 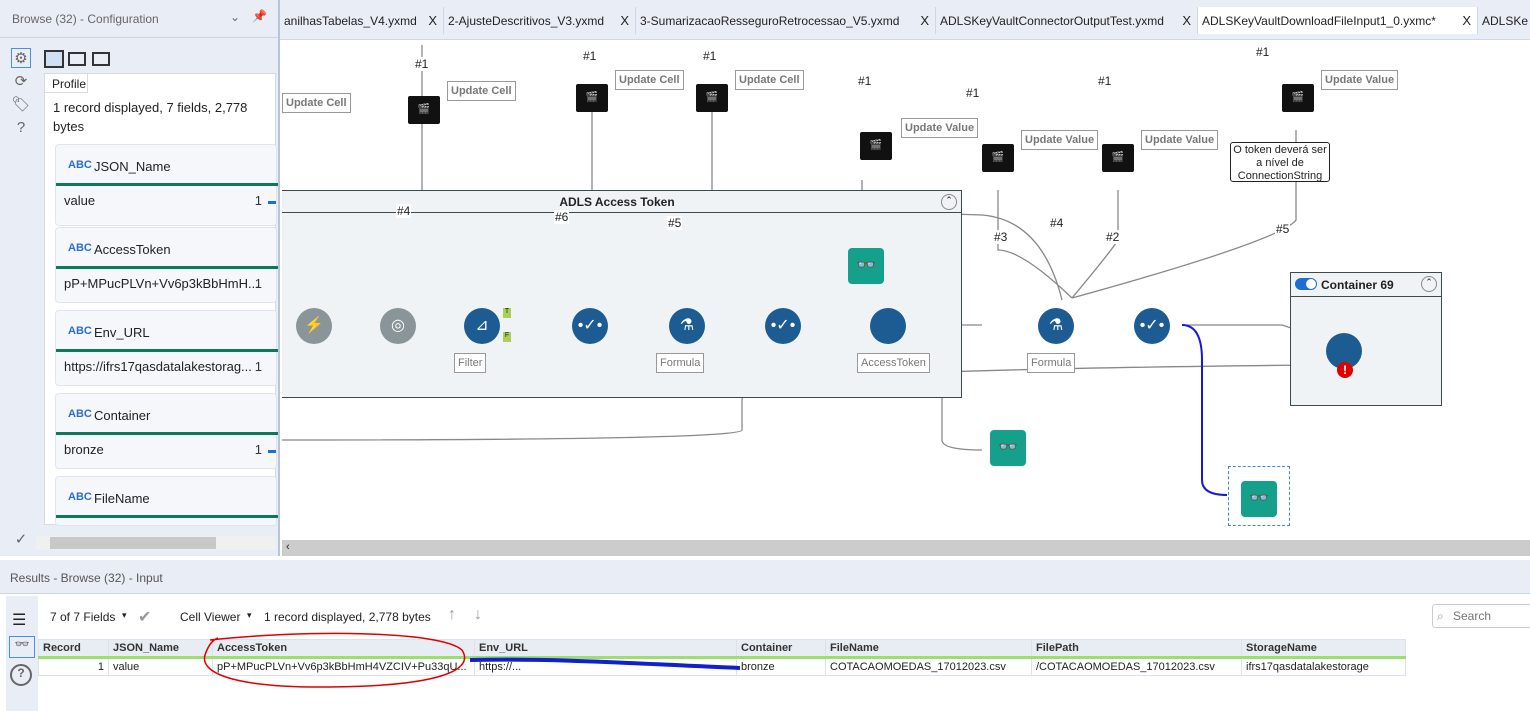 I want to click on field-card: ABC Container bronze 1, so click(x=166, y=431).